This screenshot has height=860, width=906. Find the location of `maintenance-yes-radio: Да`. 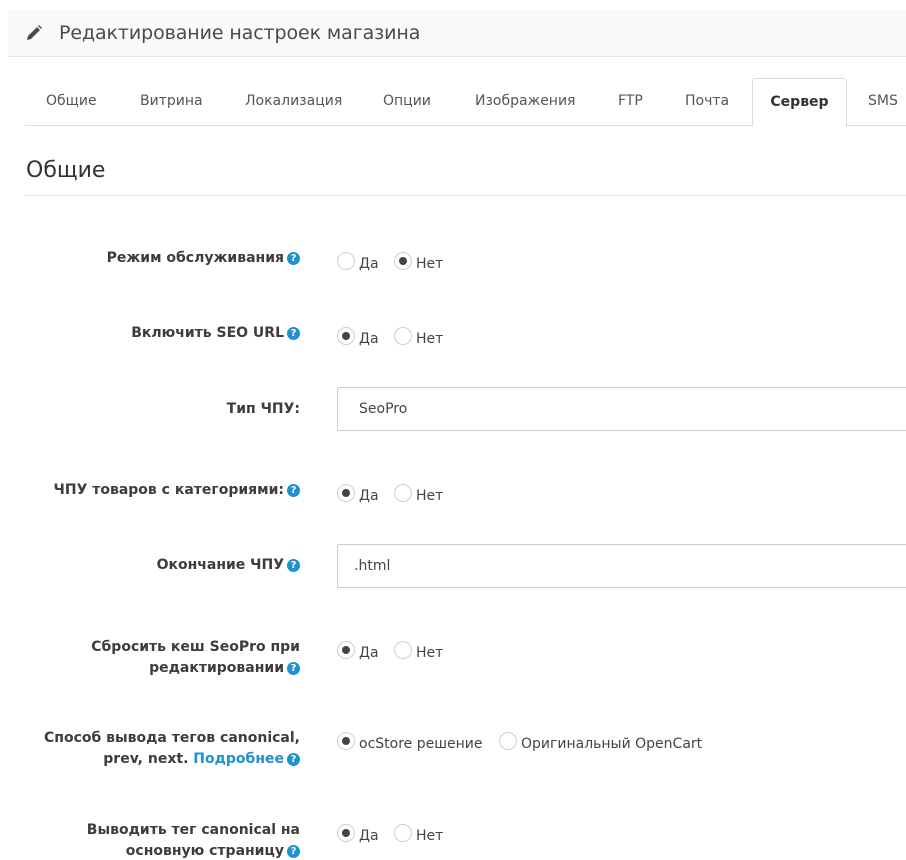

maintenance-yes-radio: Да is located at coordinates (358, 261).